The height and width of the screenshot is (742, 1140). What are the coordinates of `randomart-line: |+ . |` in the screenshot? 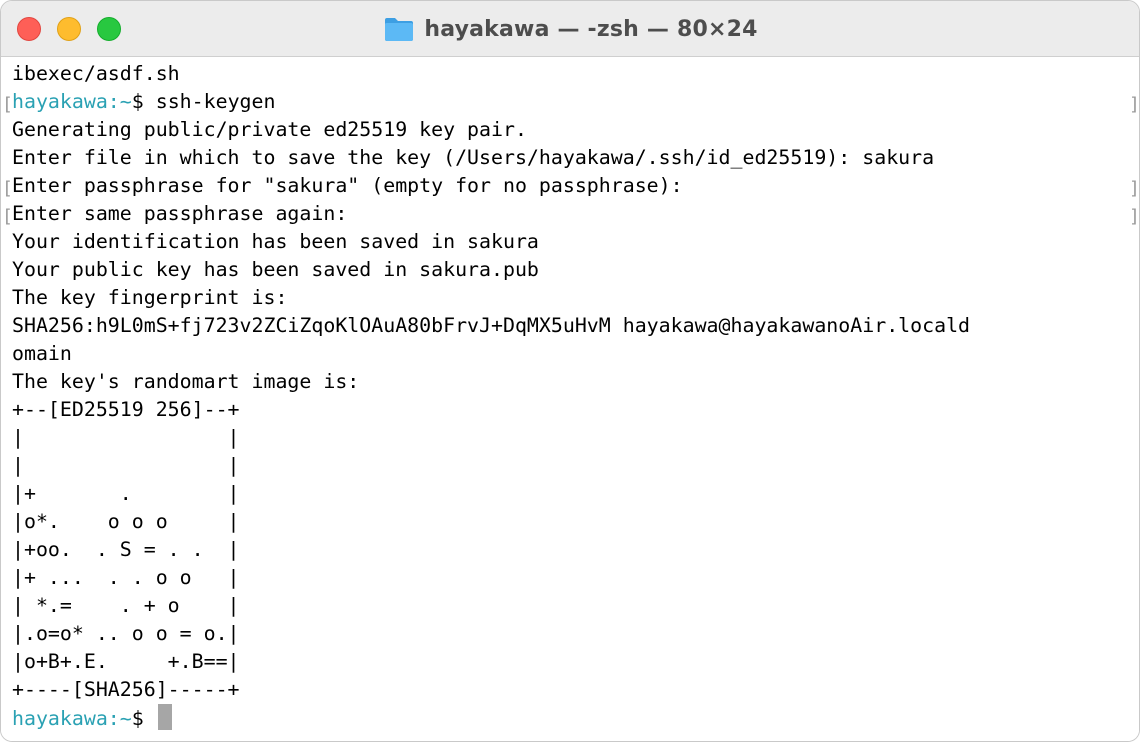 It's located at (126, 493).